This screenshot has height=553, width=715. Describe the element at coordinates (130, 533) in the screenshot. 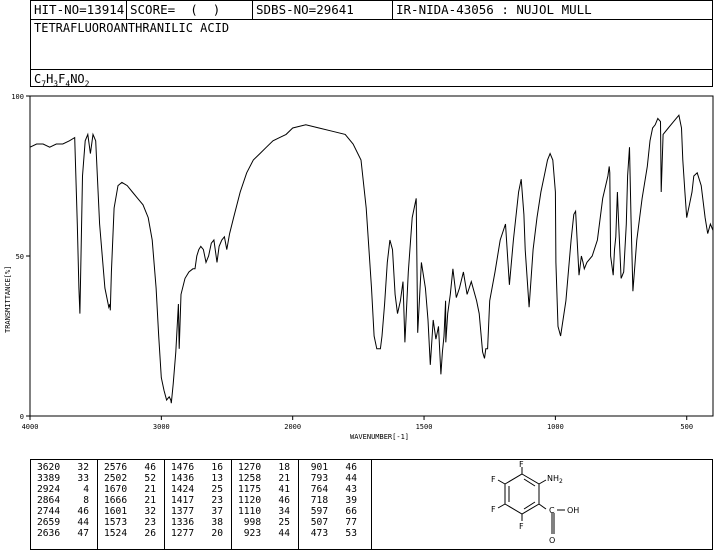

I see `peak-row: 1524 26` at that location.